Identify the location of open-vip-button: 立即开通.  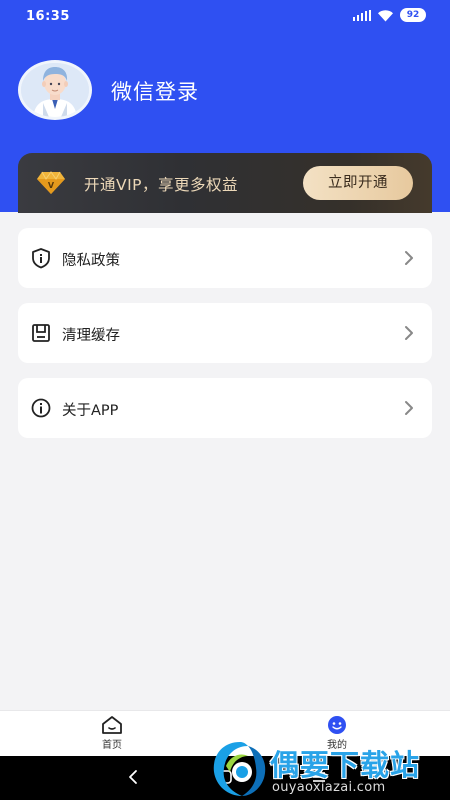
(358, 183).